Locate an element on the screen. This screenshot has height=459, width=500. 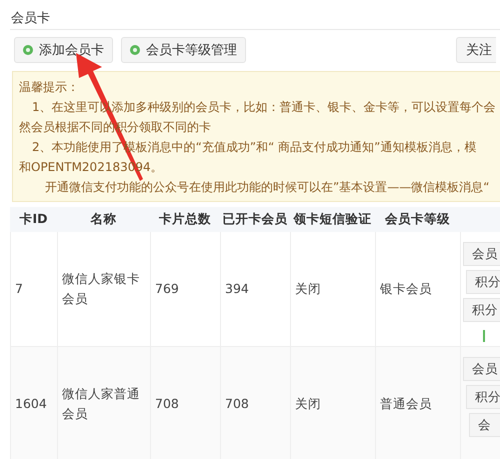
notice-line: 开通微信支付功能的公众号在使用此功能的时候可以在”基本设置——微信模板消息“ is located at coordinates (267, 187).